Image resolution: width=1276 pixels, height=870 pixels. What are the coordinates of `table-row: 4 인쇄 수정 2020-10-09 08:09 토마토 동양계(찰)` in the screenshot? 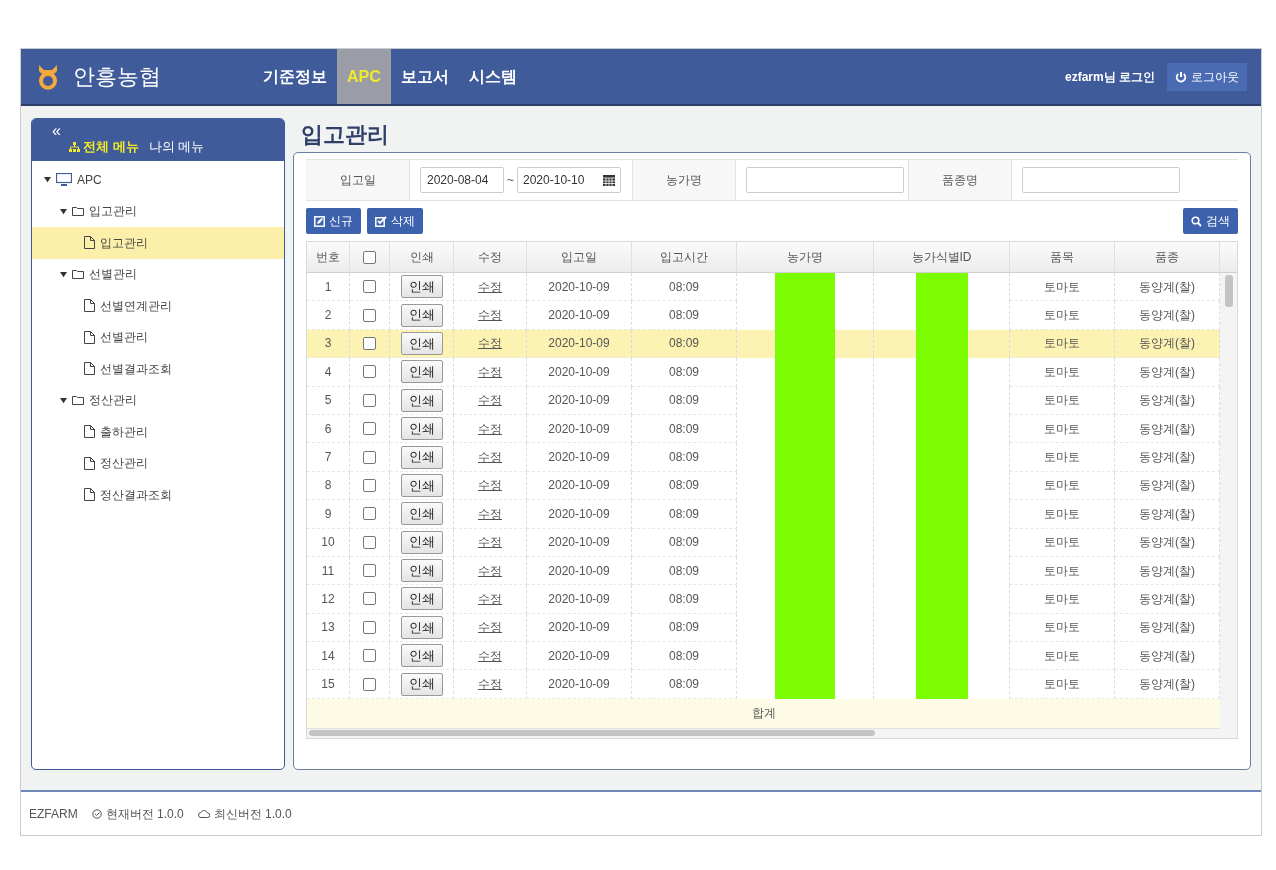 It's located at (763, 372).